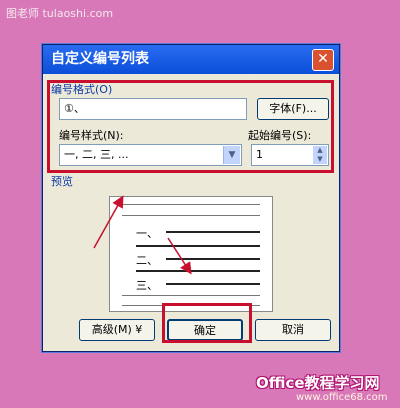 This screenshot has width=400, height=408. I want to click on annotation-arrows, so click(142, 235).